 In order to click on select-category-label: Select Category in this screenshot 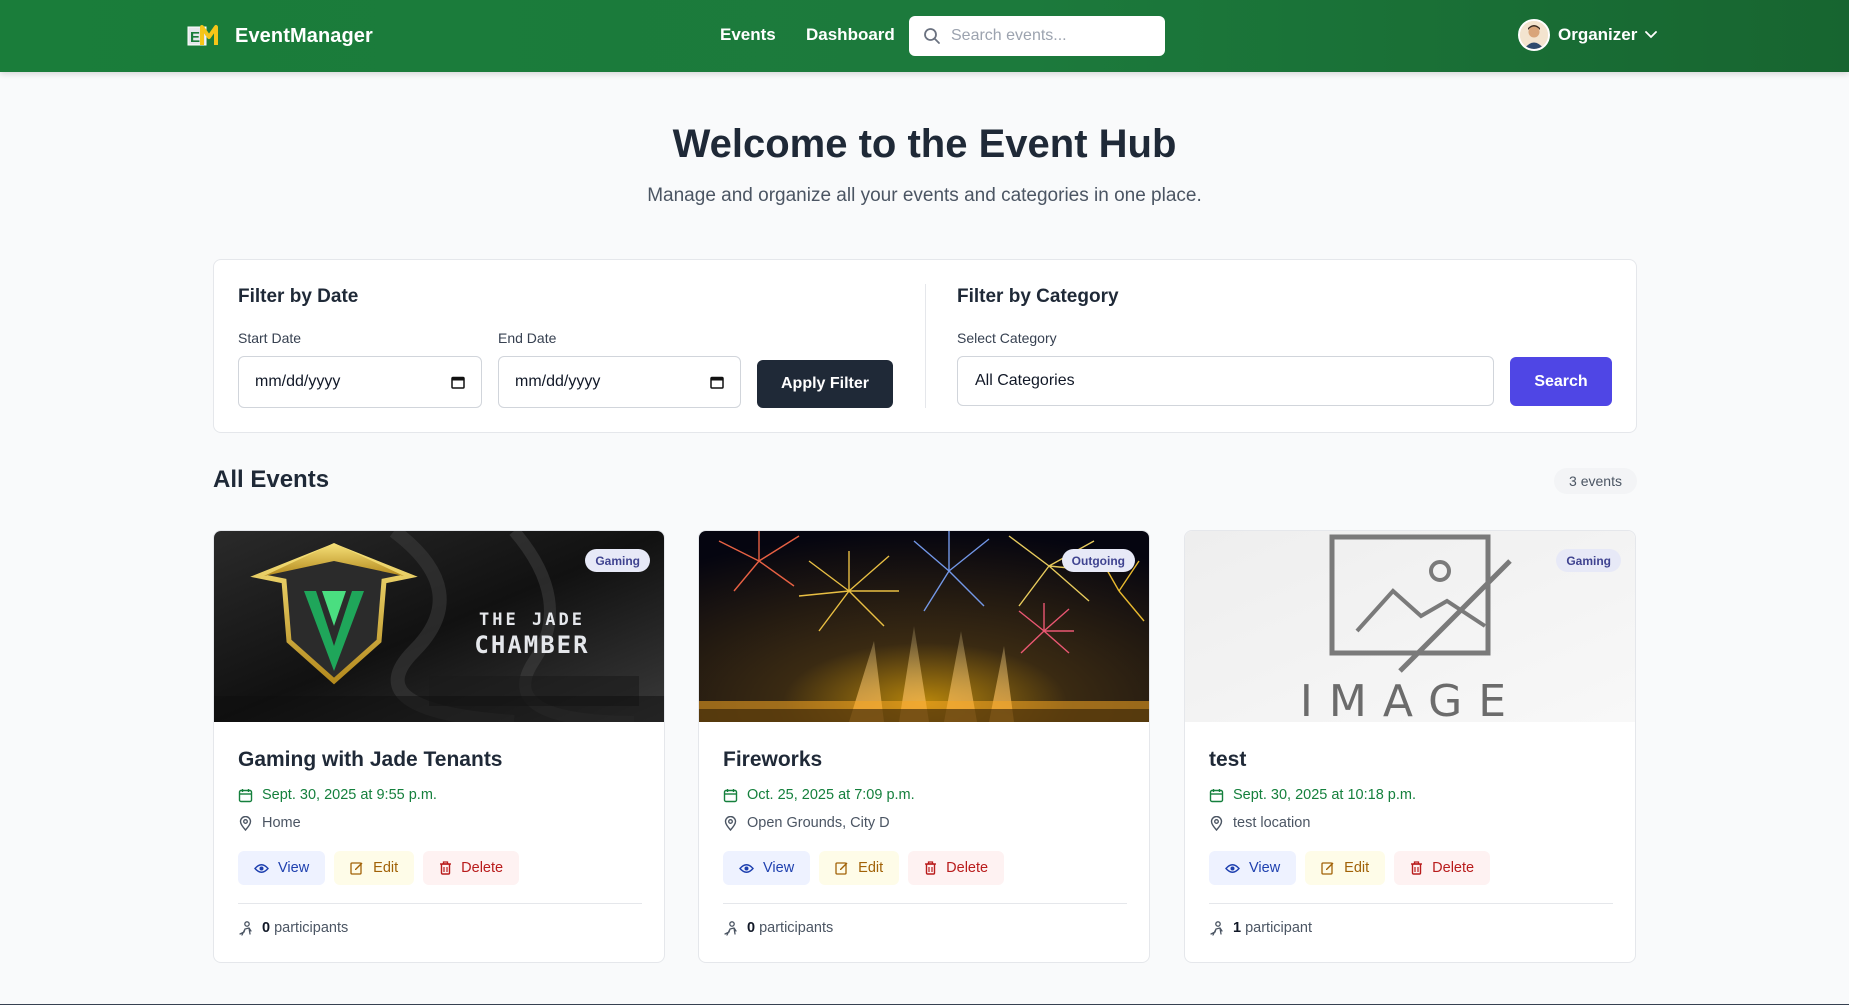, I will do `click(1007, 338)`.